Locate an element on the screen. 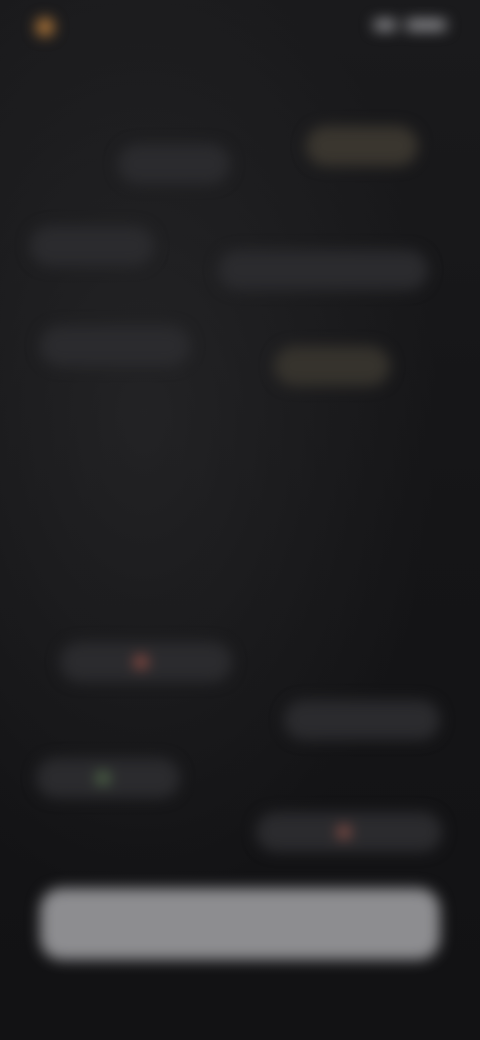 Image resolution: width=480 pixels, height=1040 pixels. status-bar-left is located at coordinates (50, 27).